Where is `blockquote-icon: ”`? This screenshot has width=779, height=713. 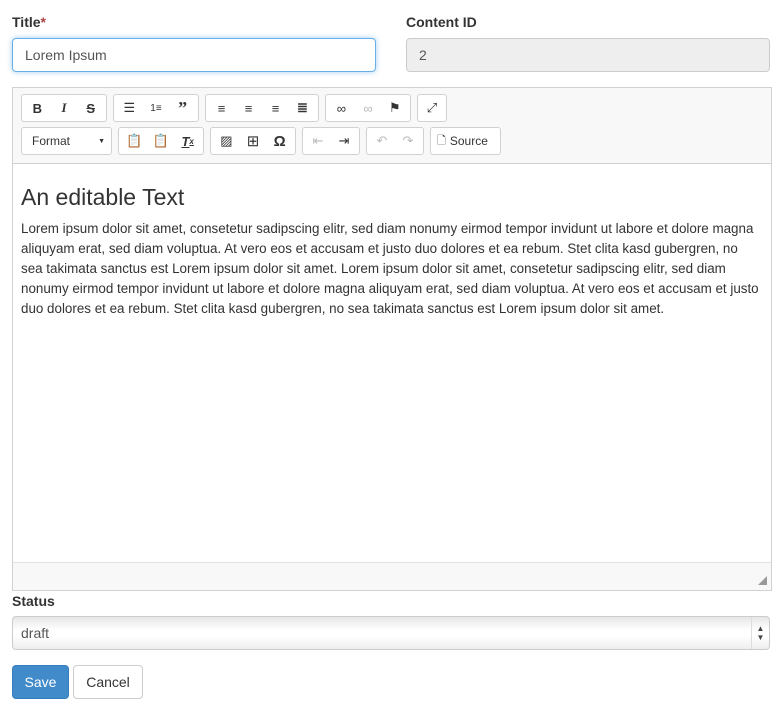
blockquote-icon: ” is located at coordinates (182, 108).